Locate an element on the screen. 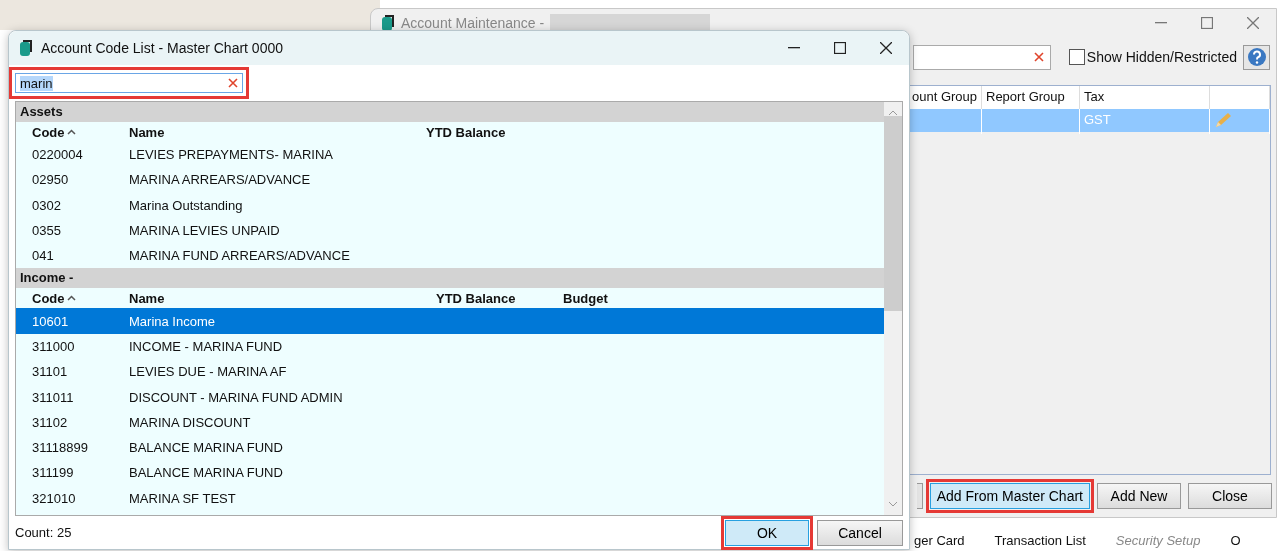 Image resolution: width=1277 pixels, height=551 pixels. list-row: 02950 MARINA ARREARS/ADVANCE is located at coordinates (450, 180).